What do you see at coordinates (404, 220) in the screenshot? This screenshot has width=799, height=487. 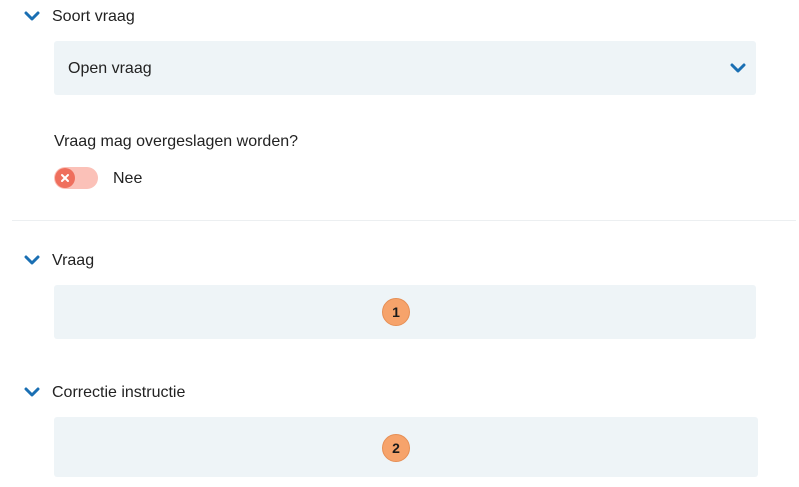 I see `section-divider` at bounding box center [404, 220].